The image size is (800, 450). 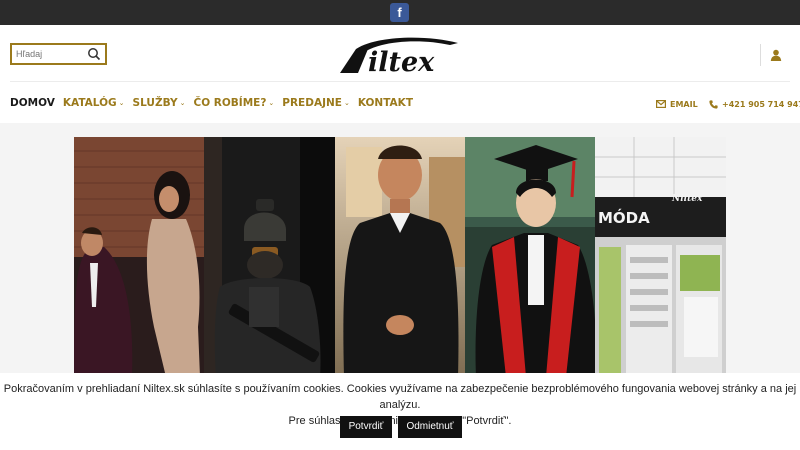 I want to click on nav-item-domov: DOMOV, so click(x=32, y=103).